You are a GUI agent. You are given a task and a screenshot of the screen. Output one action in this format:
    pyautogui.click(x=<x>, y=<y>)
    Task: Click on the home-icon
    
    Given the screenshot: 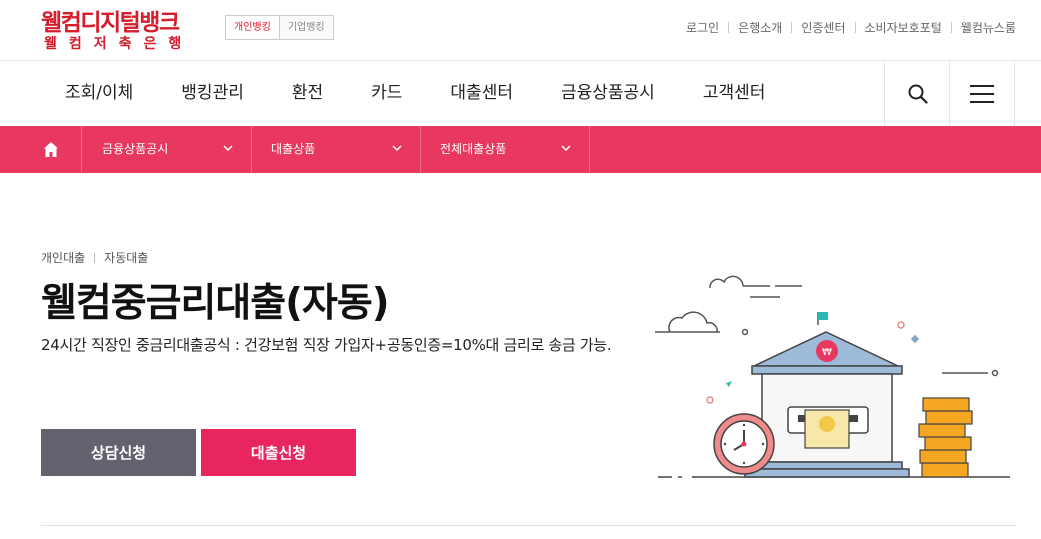 What is the action you would take?
    pyautogui.click(x=51, y=149)
    